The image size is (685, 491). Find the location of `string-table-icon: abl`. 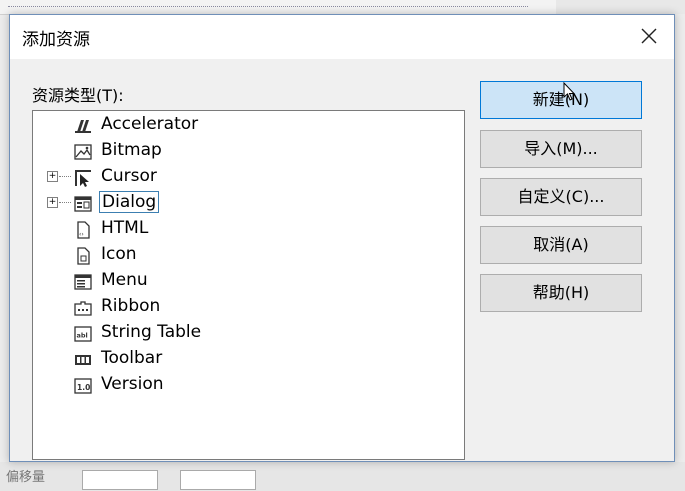

string-table-icon: abl is located at coordinates (83, 334).